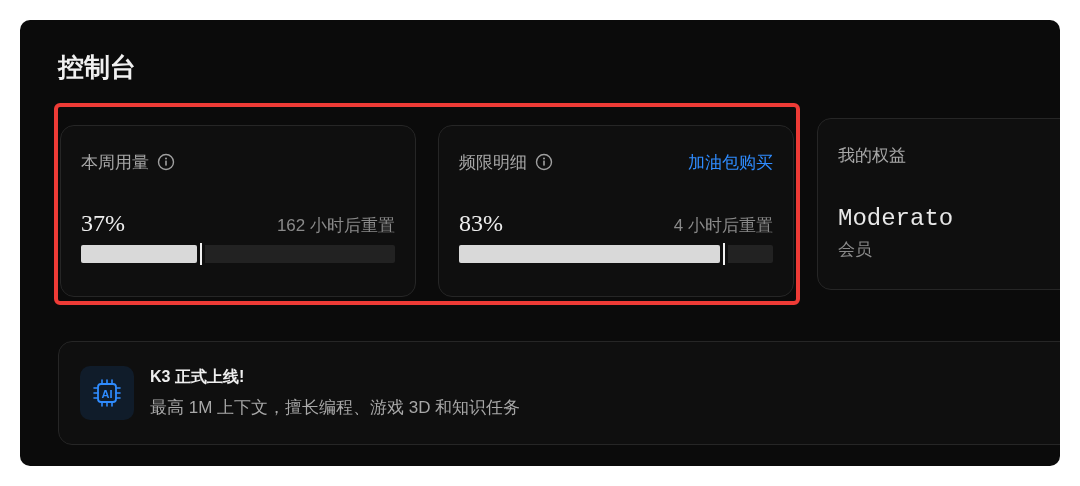 The image size is (1080, 486). What do you see at coordinates (730, 162) in the screenshot?
I see `buy-link: 加油包购买` at bounding box center [730, 162].